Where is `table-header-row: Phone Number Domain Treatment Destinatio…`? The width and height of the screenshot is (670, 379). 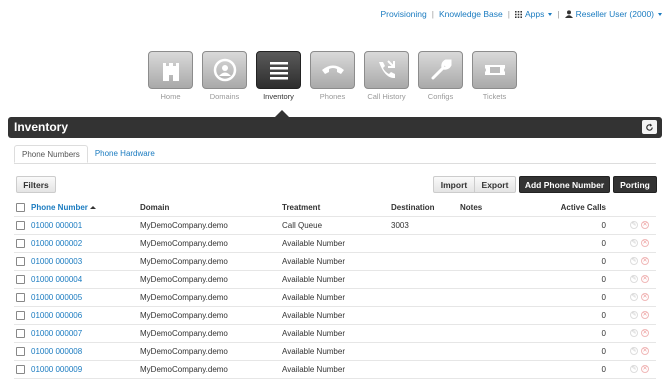 table-header-row: Phone Number Domain Treatment Destinatio… is located at coordinates (335, 208).